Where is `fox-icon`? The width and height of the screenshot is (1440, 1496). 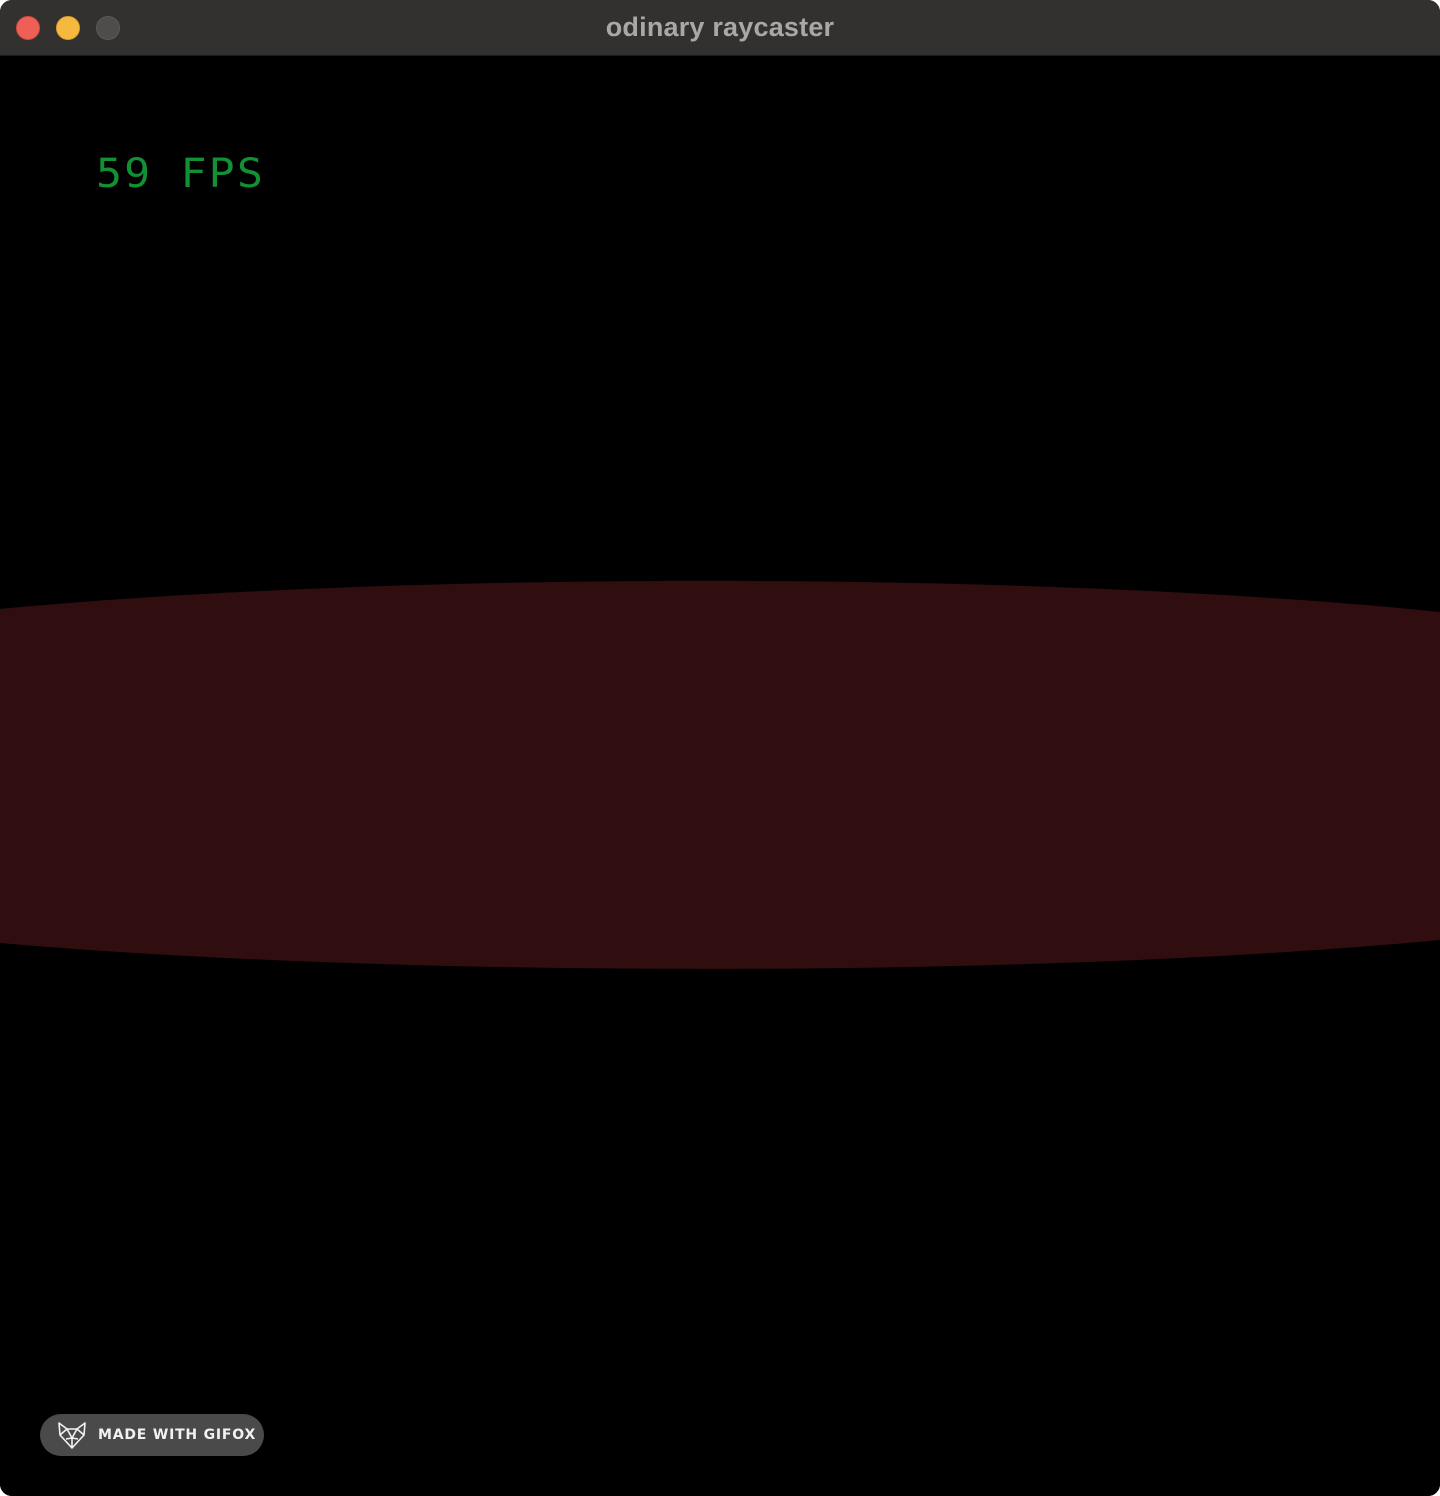
fox-icon is located at coordinates (72, 1435).